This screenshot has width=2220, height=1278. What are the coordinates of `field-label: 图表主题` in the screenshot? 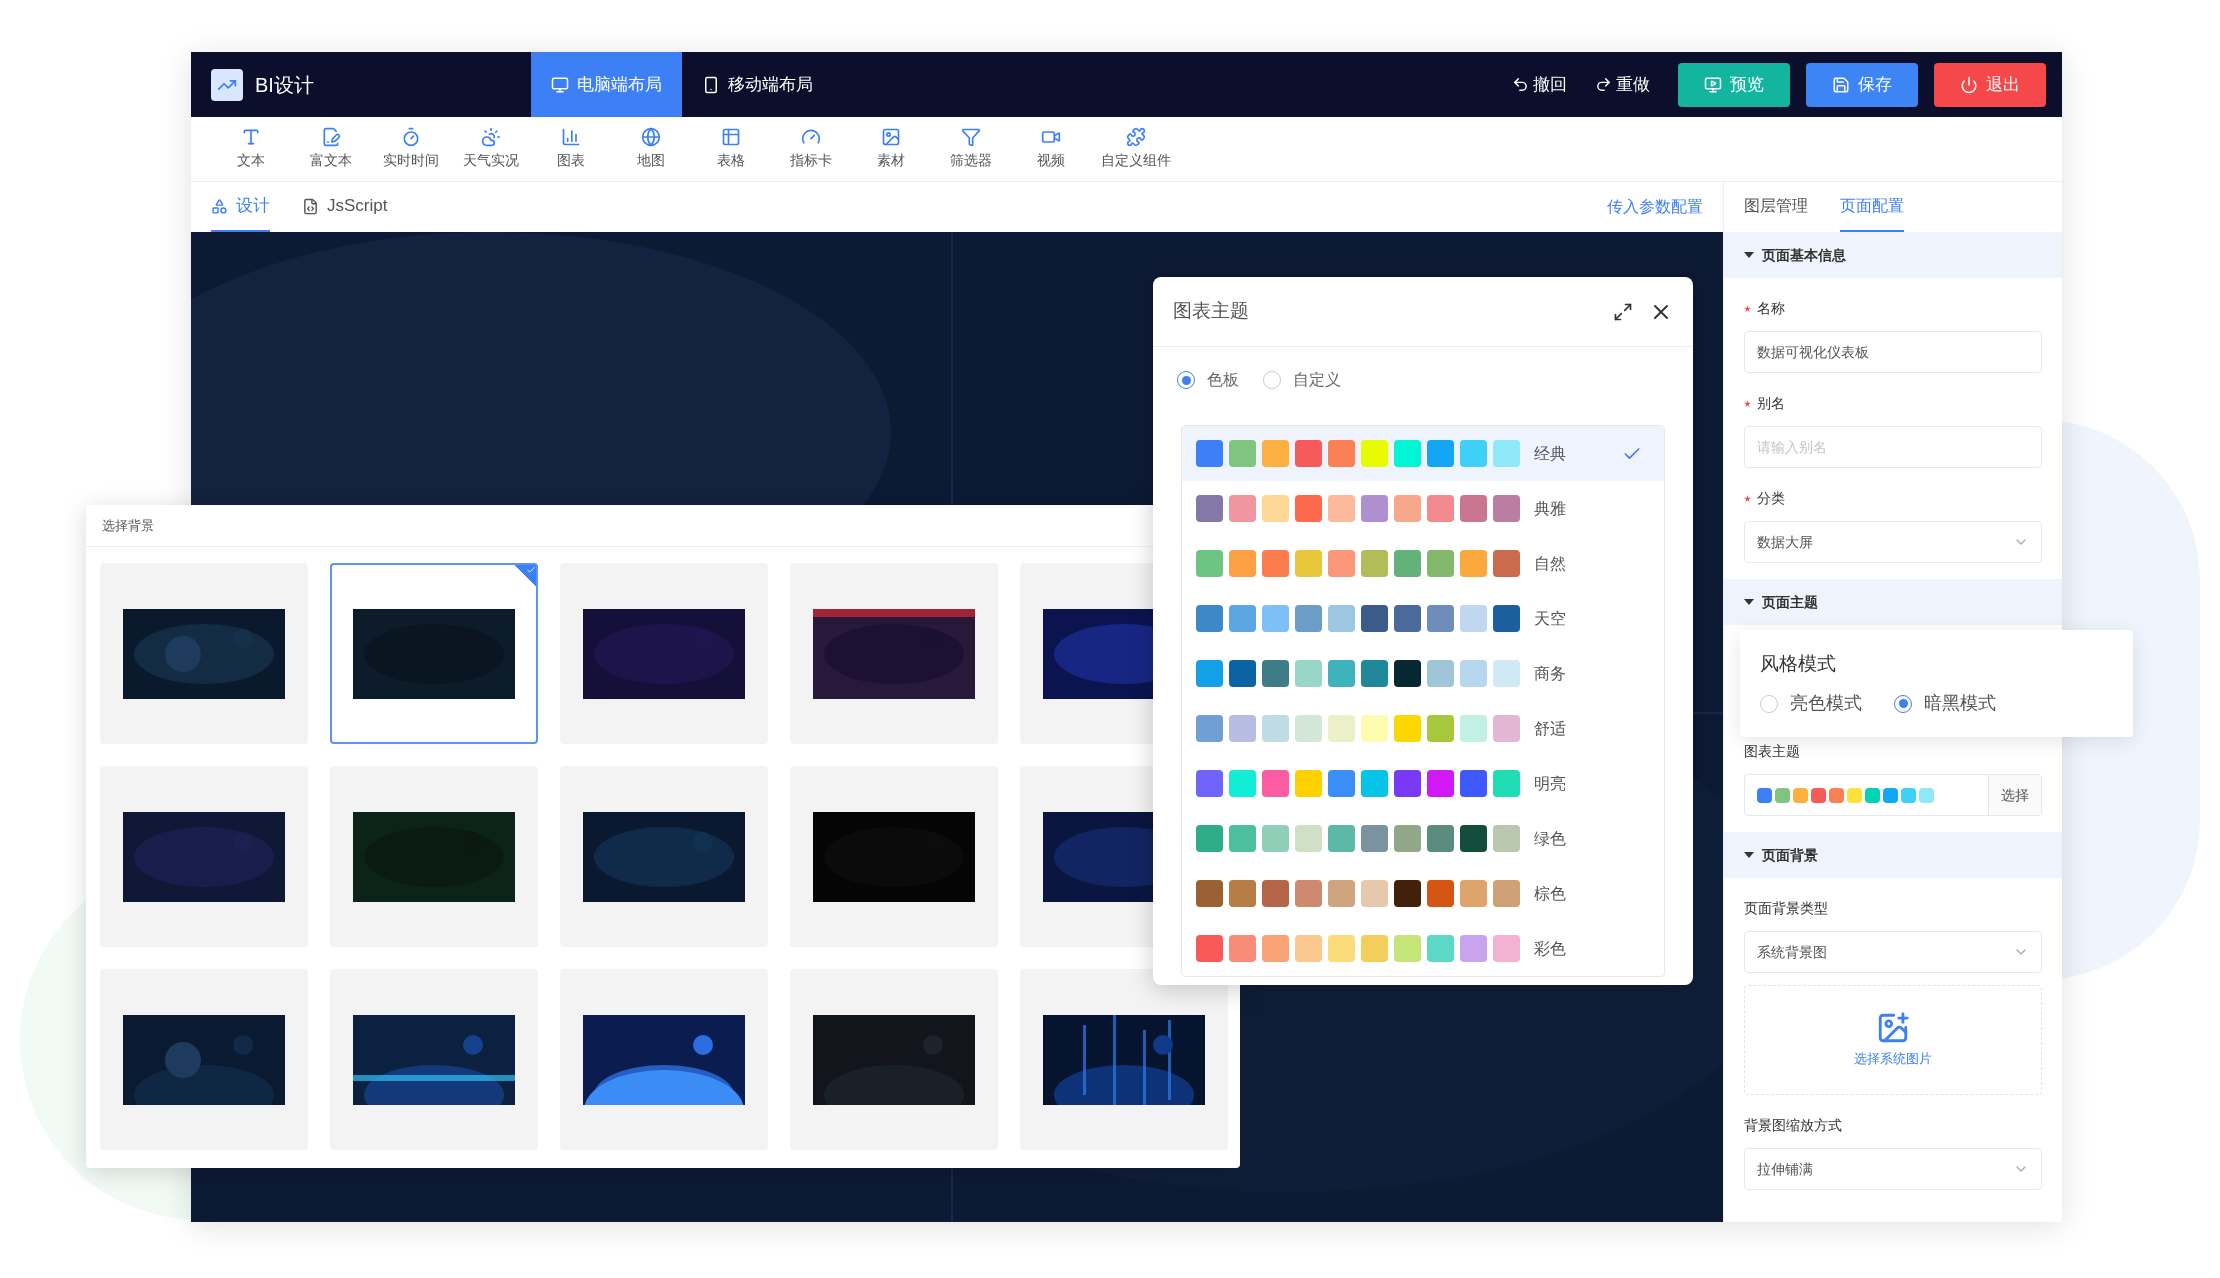 It's located at (1772, 751).